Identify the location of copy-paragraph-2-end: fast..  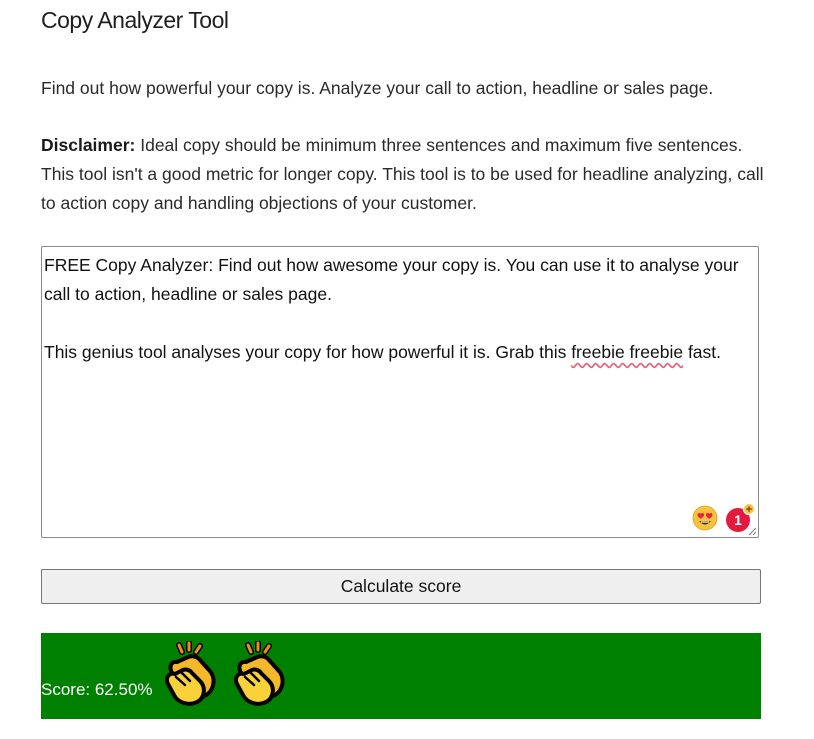
(702, 352).